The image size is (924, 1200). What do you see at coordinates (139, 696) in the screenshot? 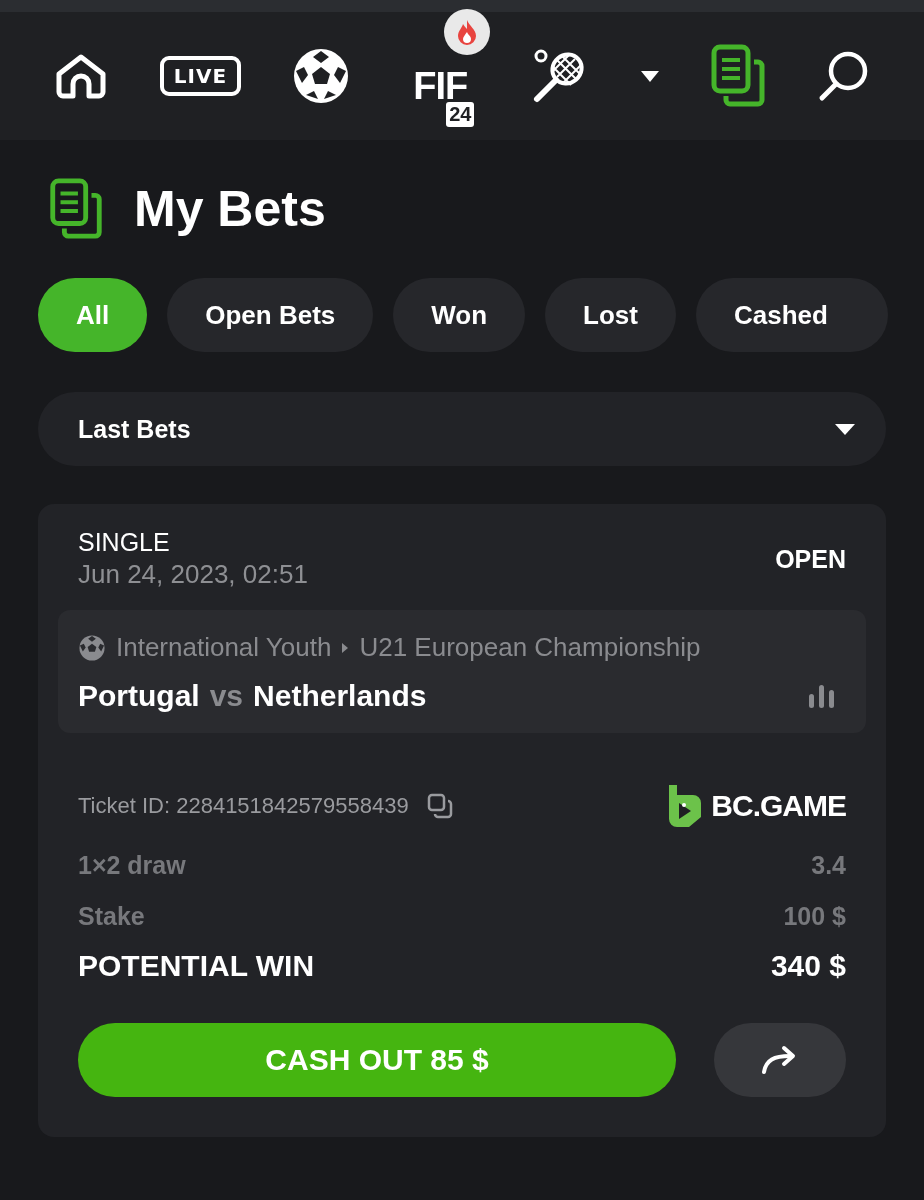
I see `team-name: Portugal` at bounding box center [139, 696].